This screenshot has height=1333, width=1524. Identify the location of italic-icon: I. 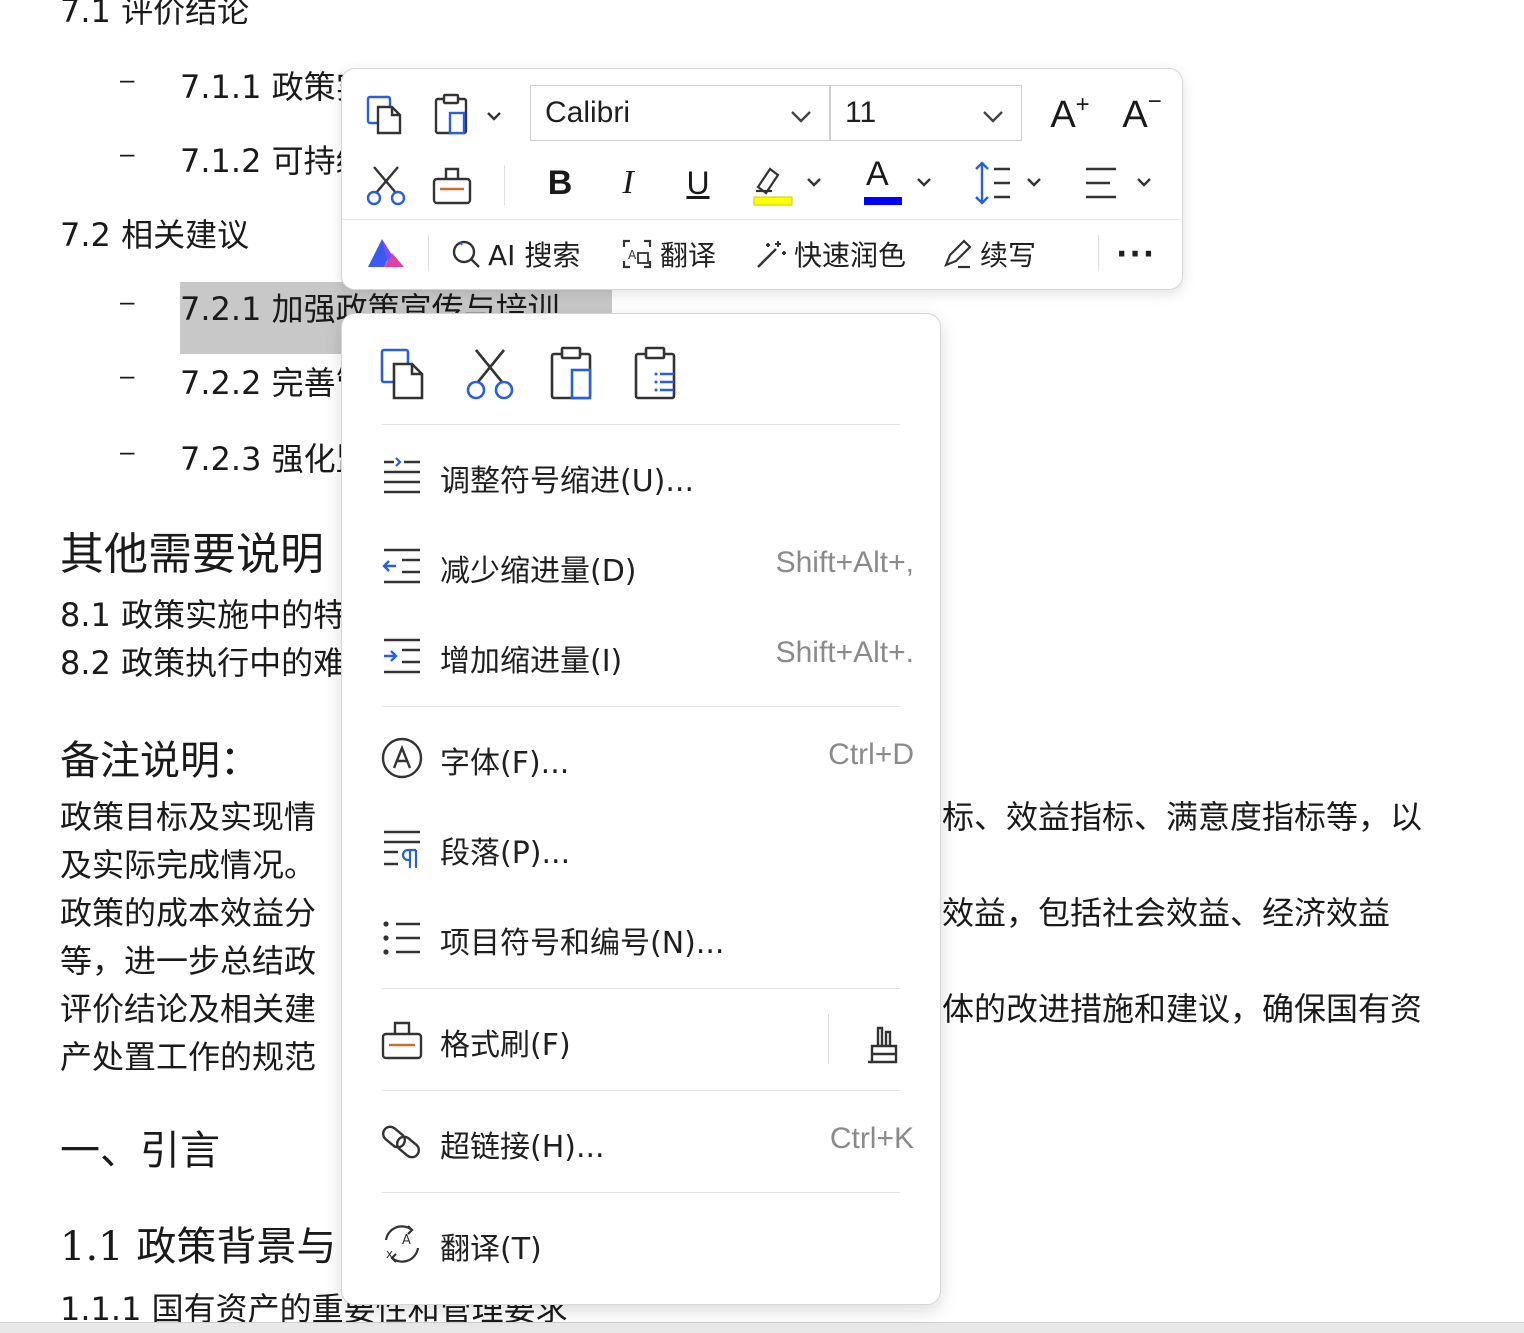
(628, 182).